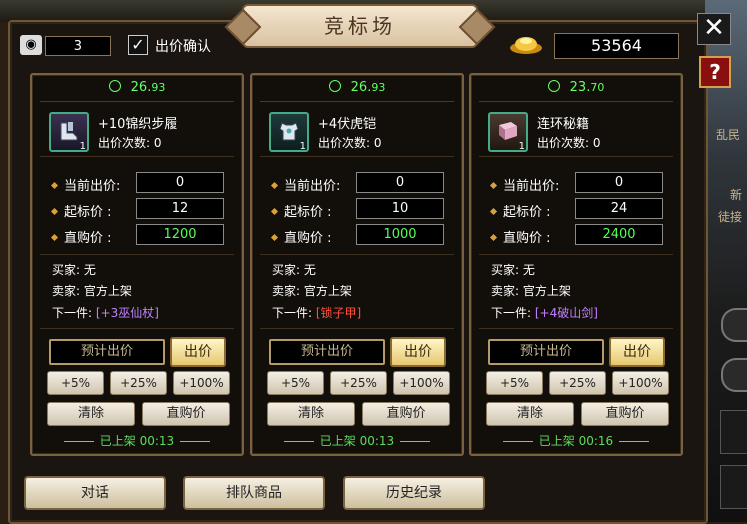 The width and height of the screenshot is (747, 524). What do you see at coordinates (736, 195) in the screenshot?
I see `side-text-2: 新` at bounding box center [736, 195].